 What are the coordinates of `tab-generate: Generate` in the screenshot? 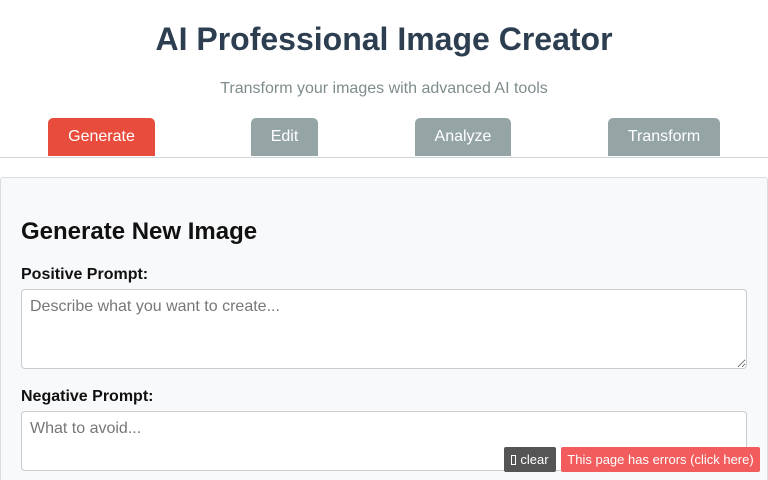 It's located at (101, 137).